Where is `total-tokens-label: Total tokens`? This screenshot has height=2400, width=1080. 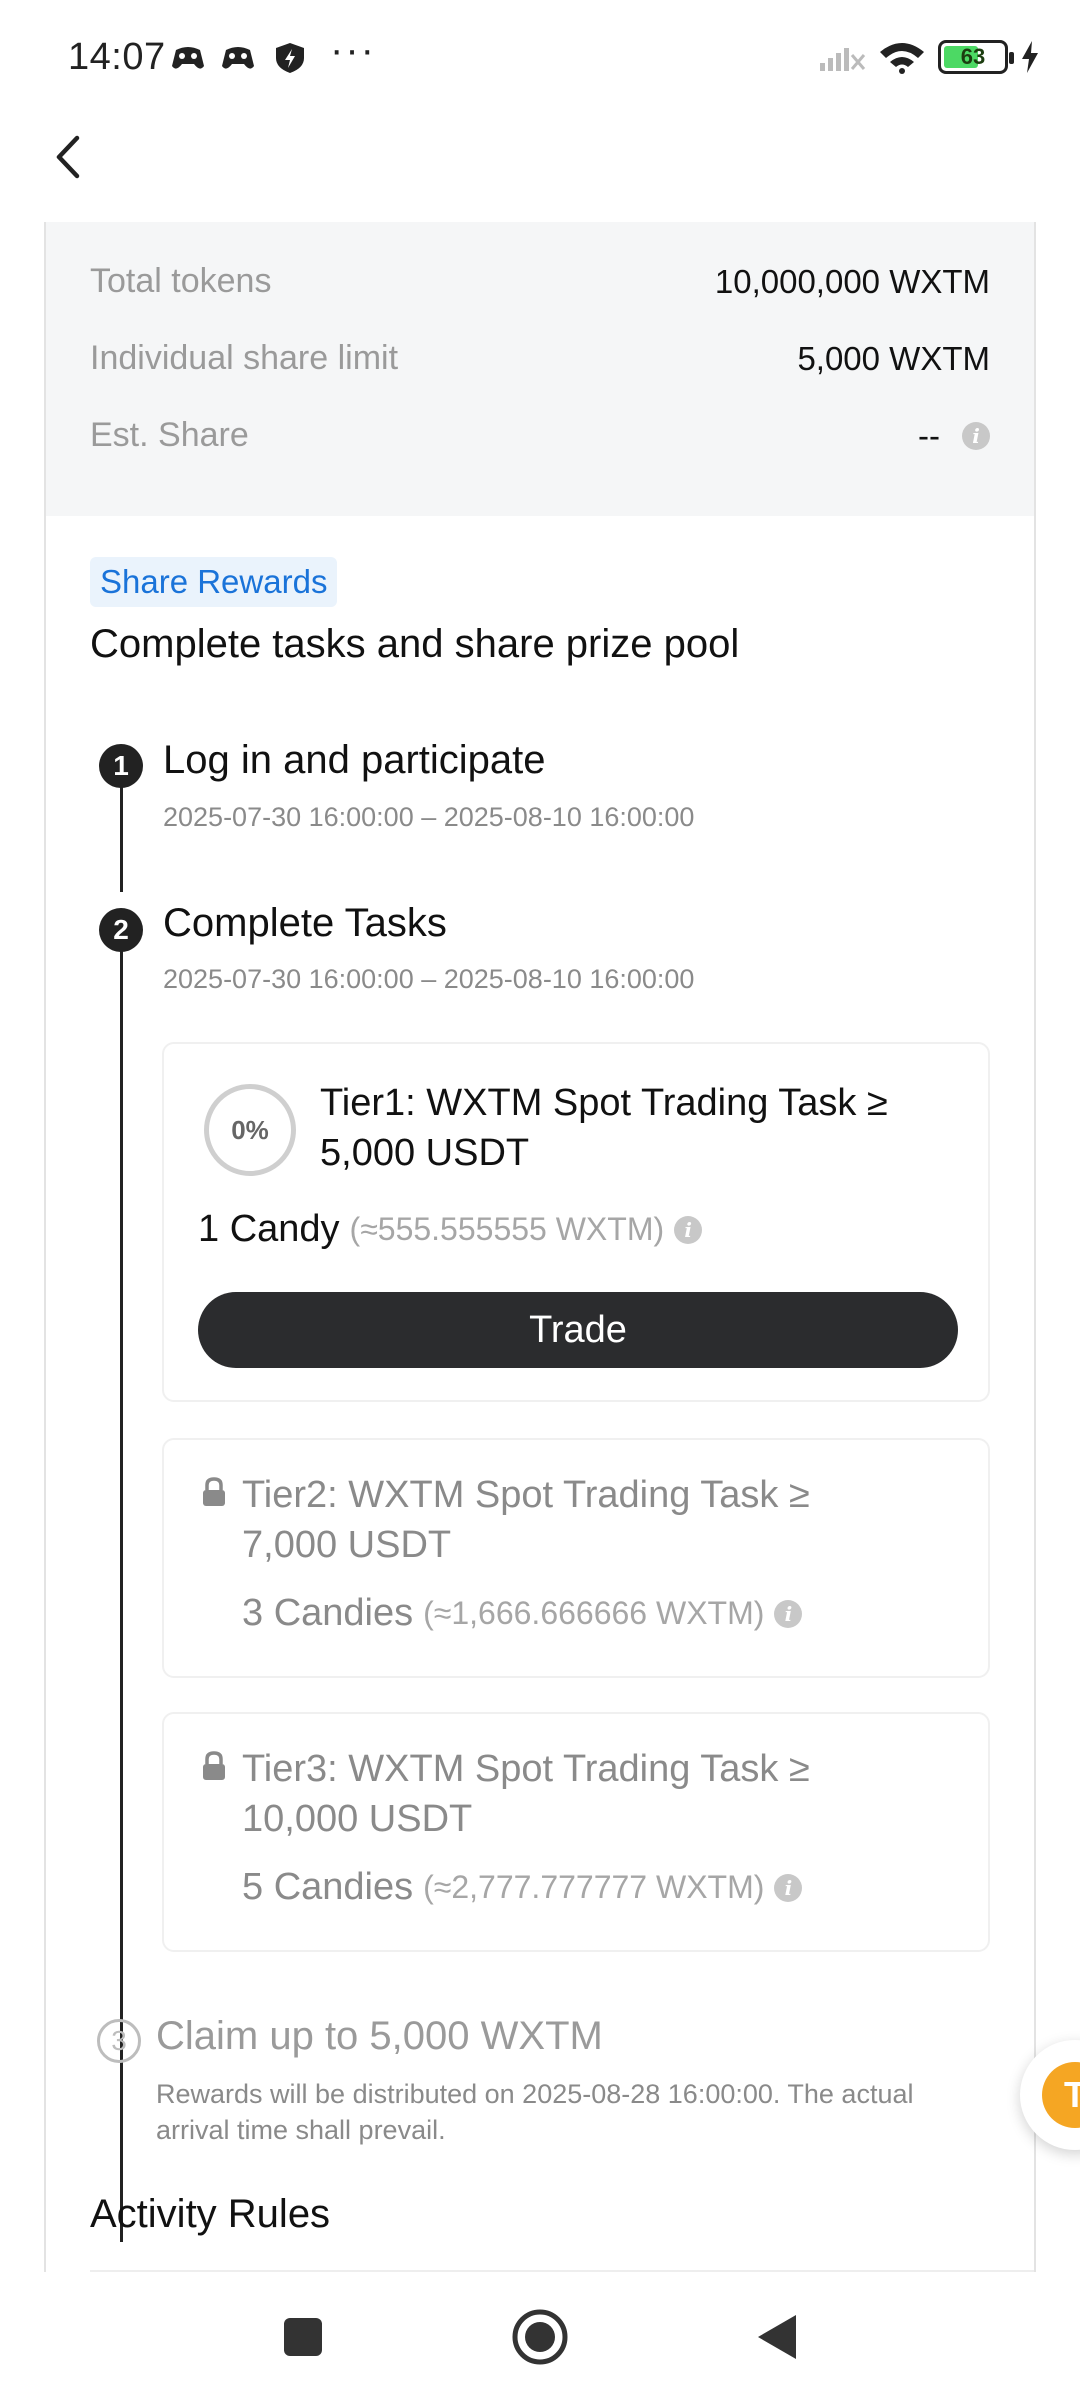
total-tokens-label: Total tokens is located at coordinates (181, 281).